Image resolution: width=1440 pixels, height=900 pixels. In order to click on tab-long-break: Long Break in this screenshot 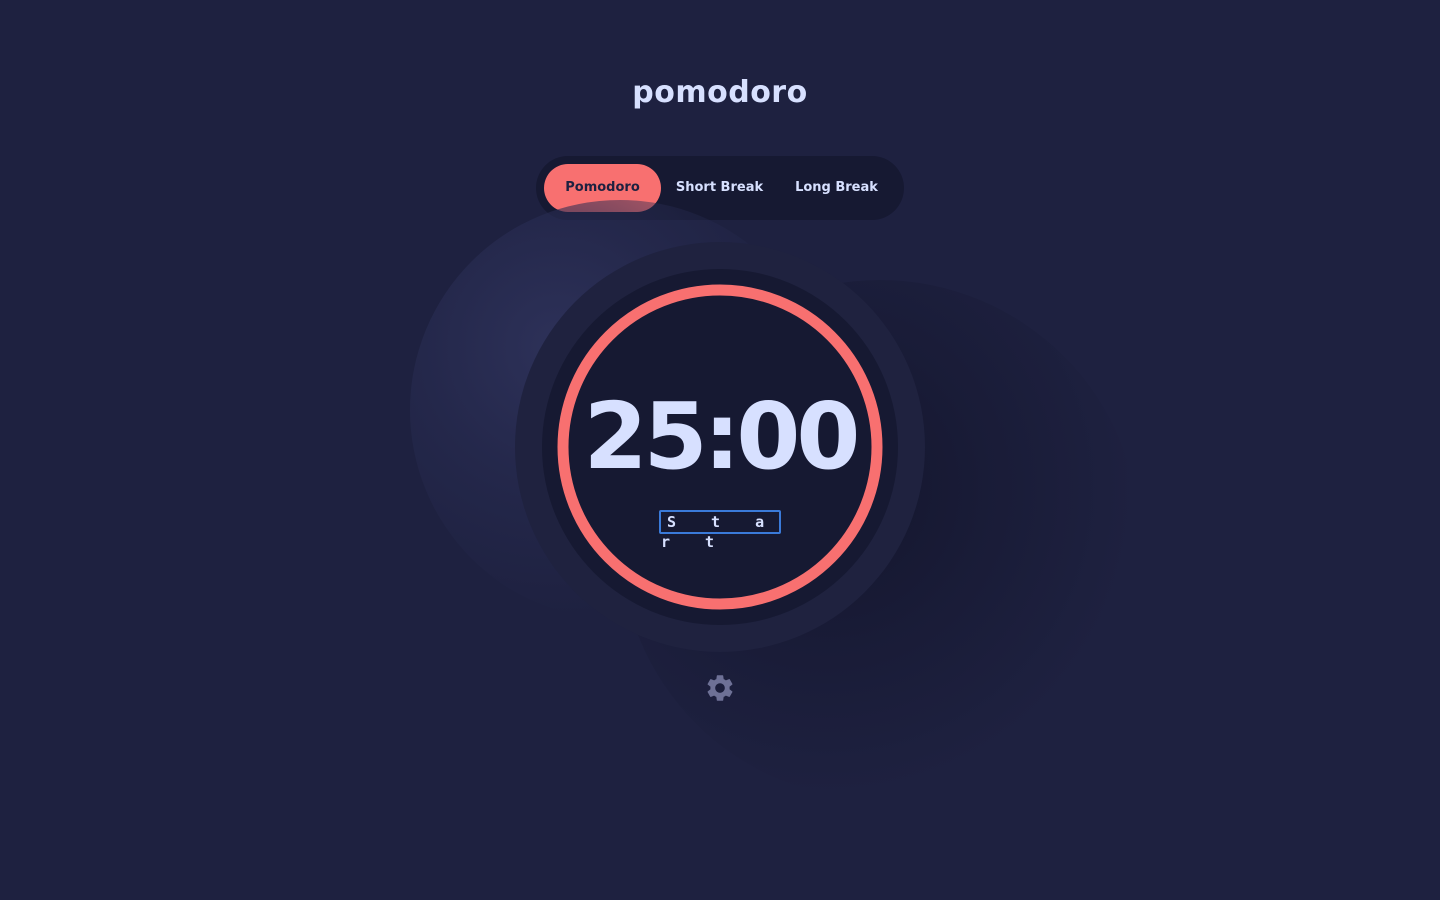, I will do `click(836, 188)`.